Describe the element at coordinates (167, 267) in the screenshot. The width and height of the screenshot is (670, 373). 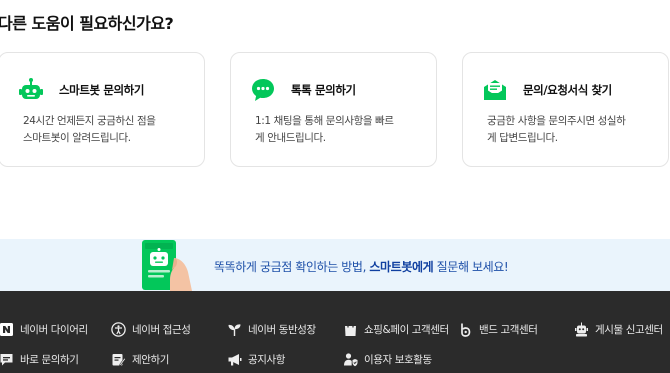
I see `smartbot-phone-illustration` at that location.